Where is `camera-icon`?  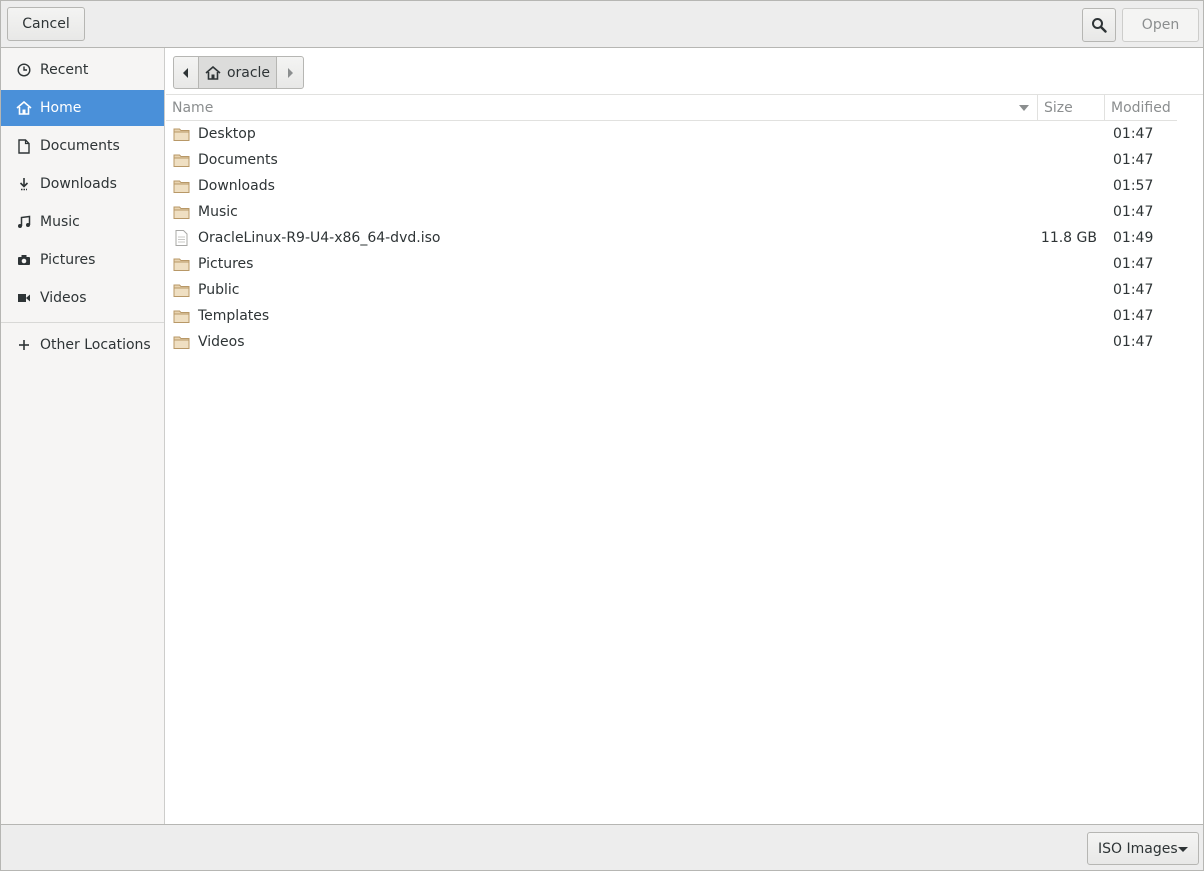 camera-icon is located at coordinates (24, 260).